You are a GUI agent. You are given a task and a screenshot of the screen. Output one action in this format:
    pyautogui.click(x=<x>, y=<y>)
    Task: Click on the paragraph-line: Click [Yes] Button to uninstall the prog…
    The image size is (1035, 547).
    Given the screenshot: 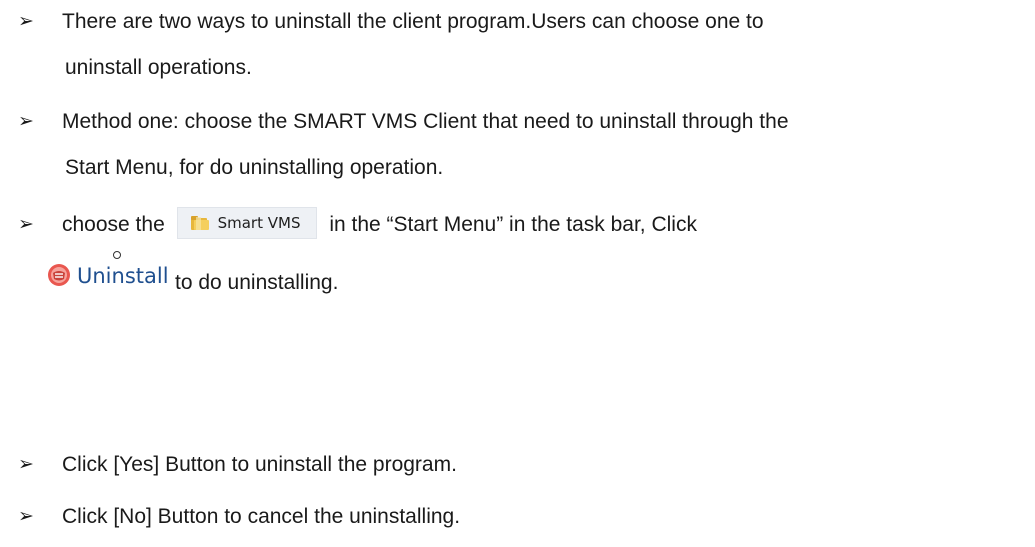 What is the action you would take?
    pyautogui.click(x=259, y=464)
    